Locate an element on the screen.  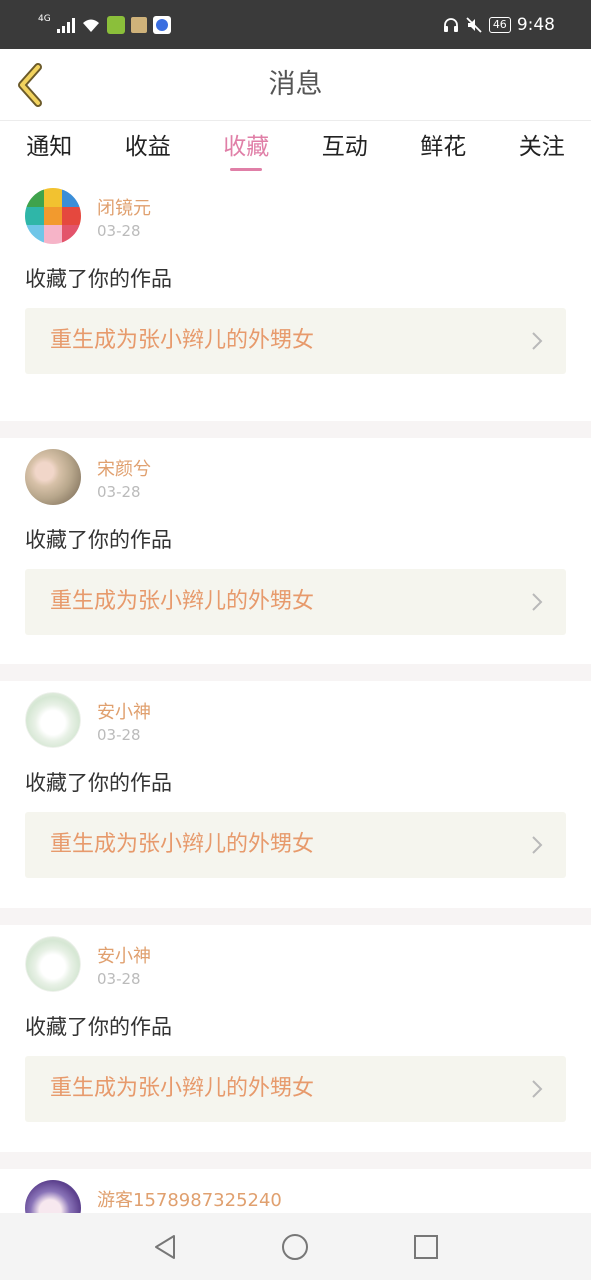
tab-notifications: 通知 is located at coordinates (49, 149).